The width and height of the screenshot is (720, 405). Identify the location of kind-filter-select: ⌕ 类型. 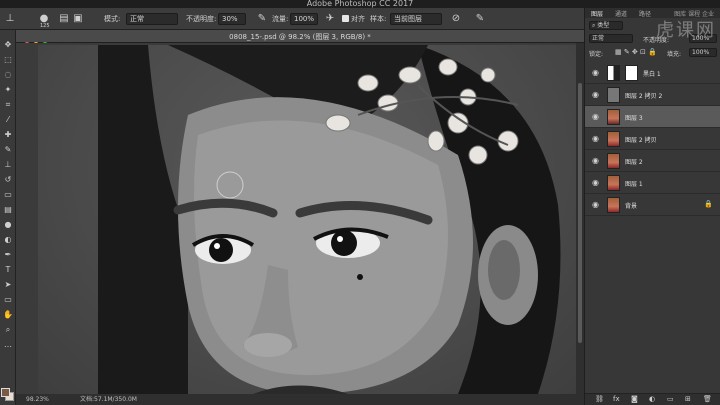
(606, 25).